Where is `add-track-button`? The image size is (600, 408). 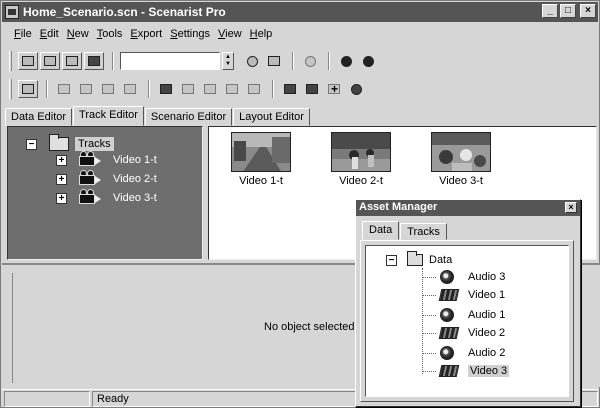 add-track-button is located at coordinates (64, 89).